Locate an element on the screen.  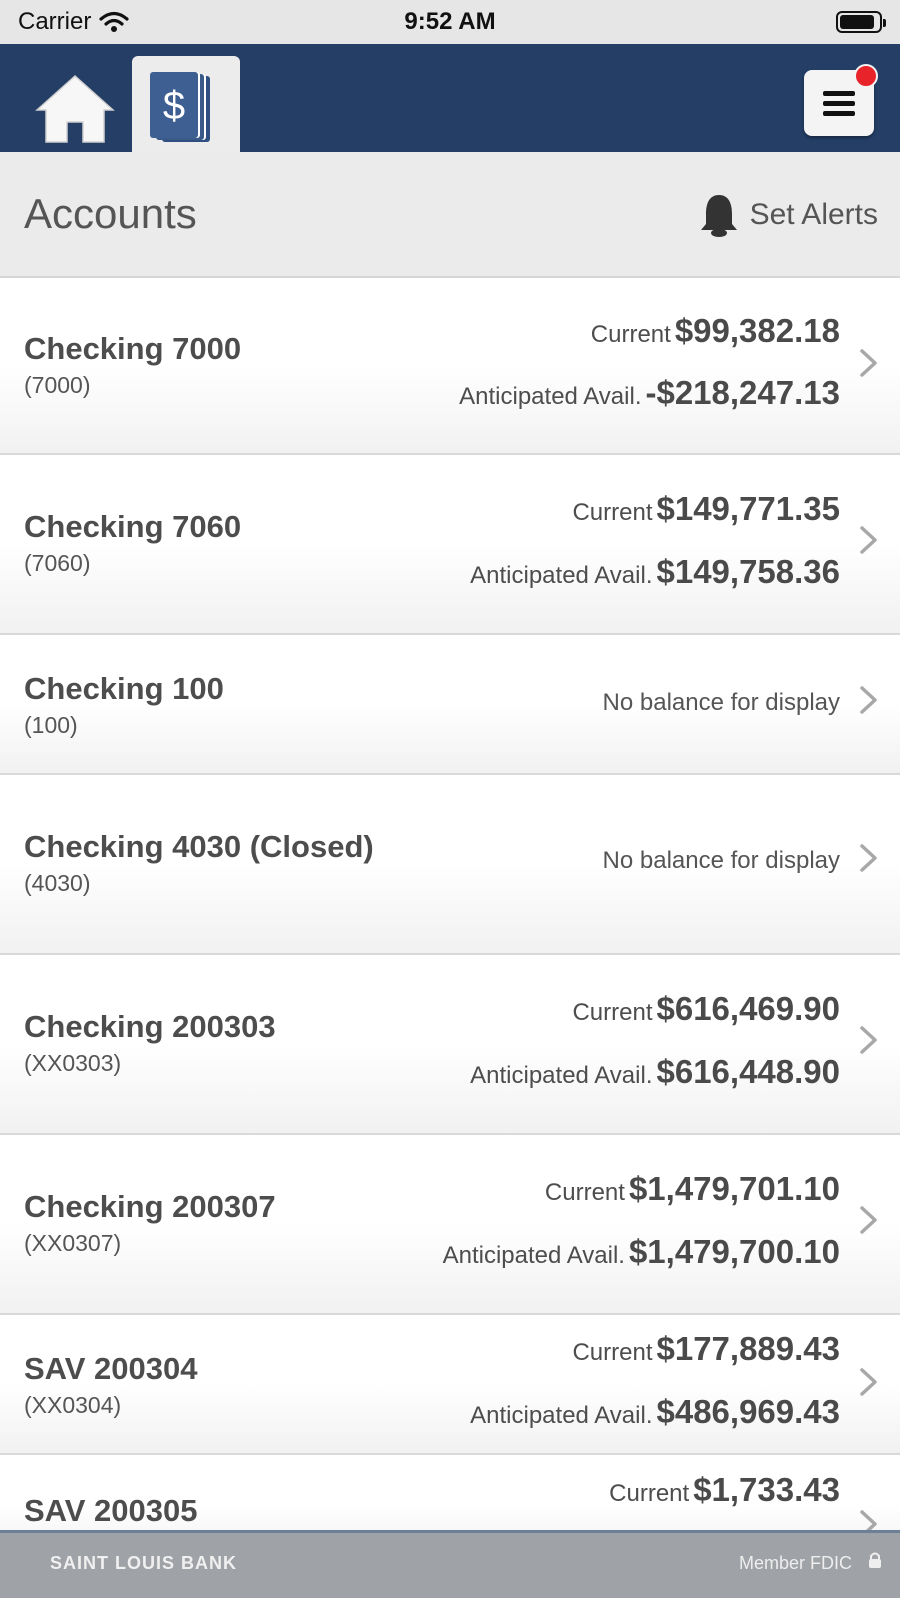
account-name: Checking 200307 is located at coordinates (150, 1206).